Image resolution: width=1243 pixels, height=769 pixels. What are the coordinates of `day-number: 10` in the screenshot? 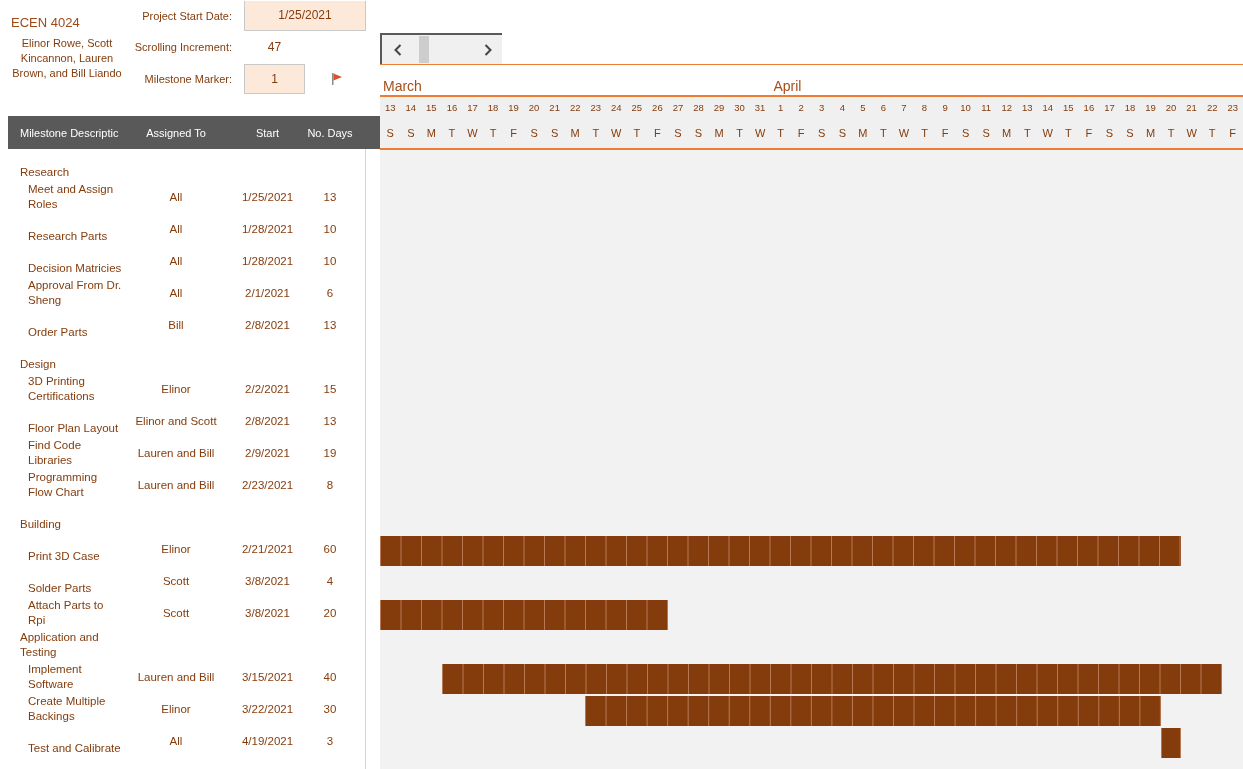 It's located at (965, 107).